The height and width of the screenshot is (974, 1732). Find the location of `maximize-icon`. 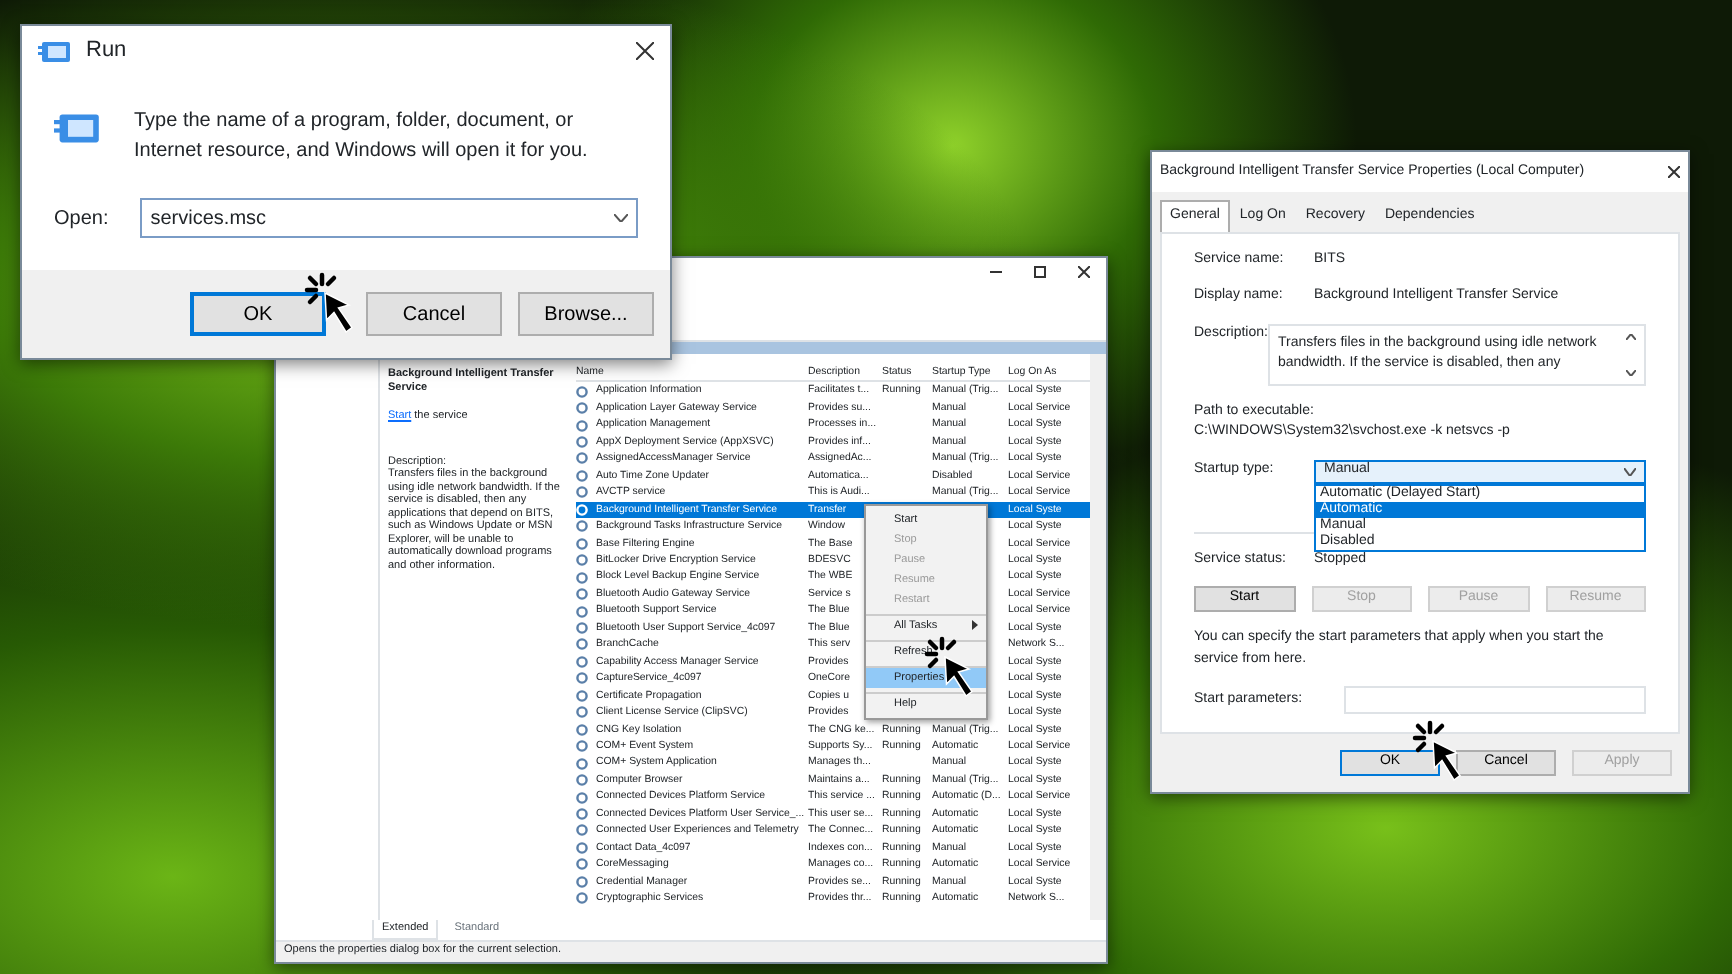

maximize-icon is located at coordinates (1040, 272).